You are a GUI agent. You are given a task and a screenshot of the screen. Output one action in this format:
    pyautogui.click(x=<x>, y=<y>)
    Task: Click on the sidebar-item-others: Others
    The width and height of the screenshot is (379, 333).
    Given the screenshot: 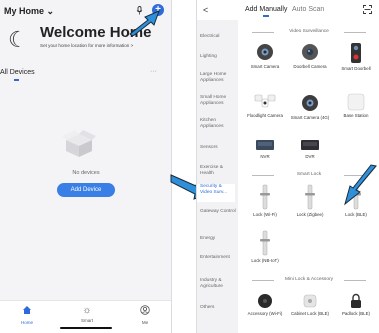 What is the action you would take?
    pyautogui.click(x=219, y=308)
    